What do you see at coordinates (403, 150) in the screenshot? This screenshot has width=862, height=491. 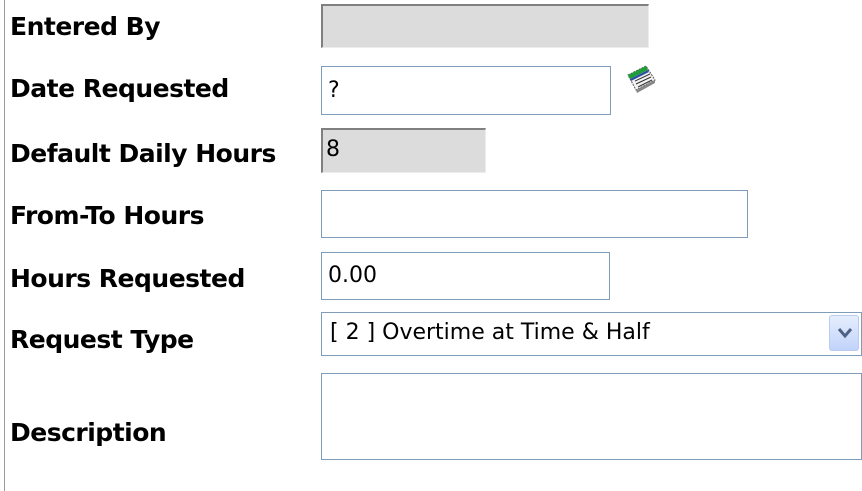 I see `default-daily-hours-field: 8` at bounding box center [403, 150].